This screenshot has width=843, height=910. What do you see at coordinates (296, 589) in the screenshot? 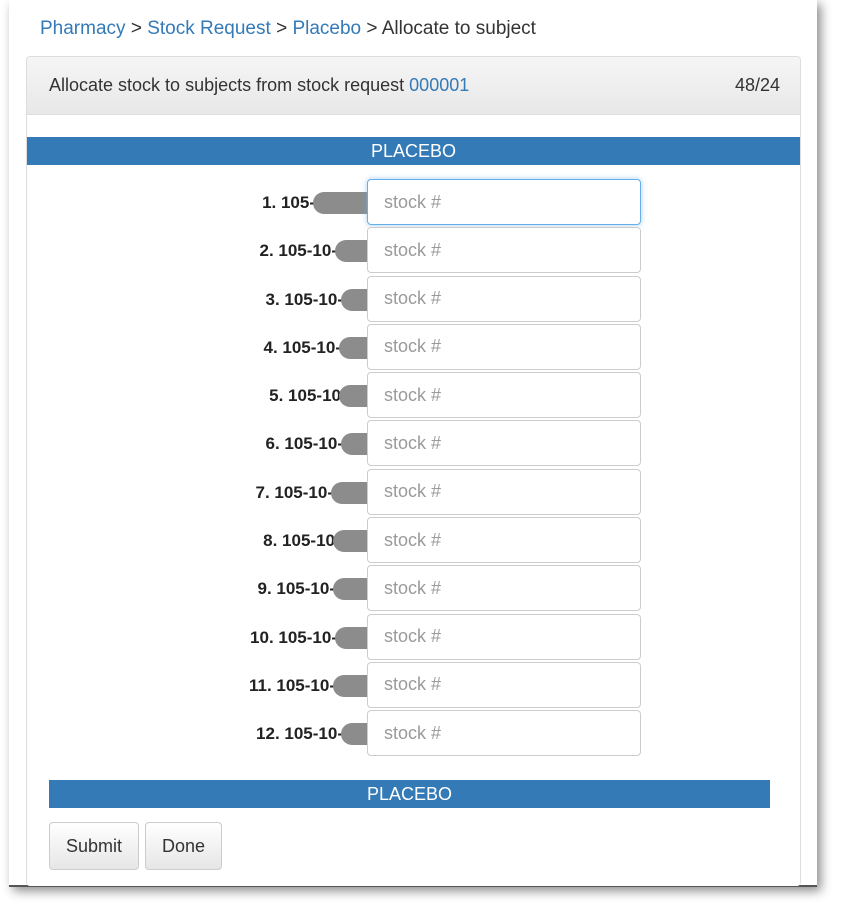
I see `subject-id-label: 9. 105-10-` at bounding box center [296, 589].